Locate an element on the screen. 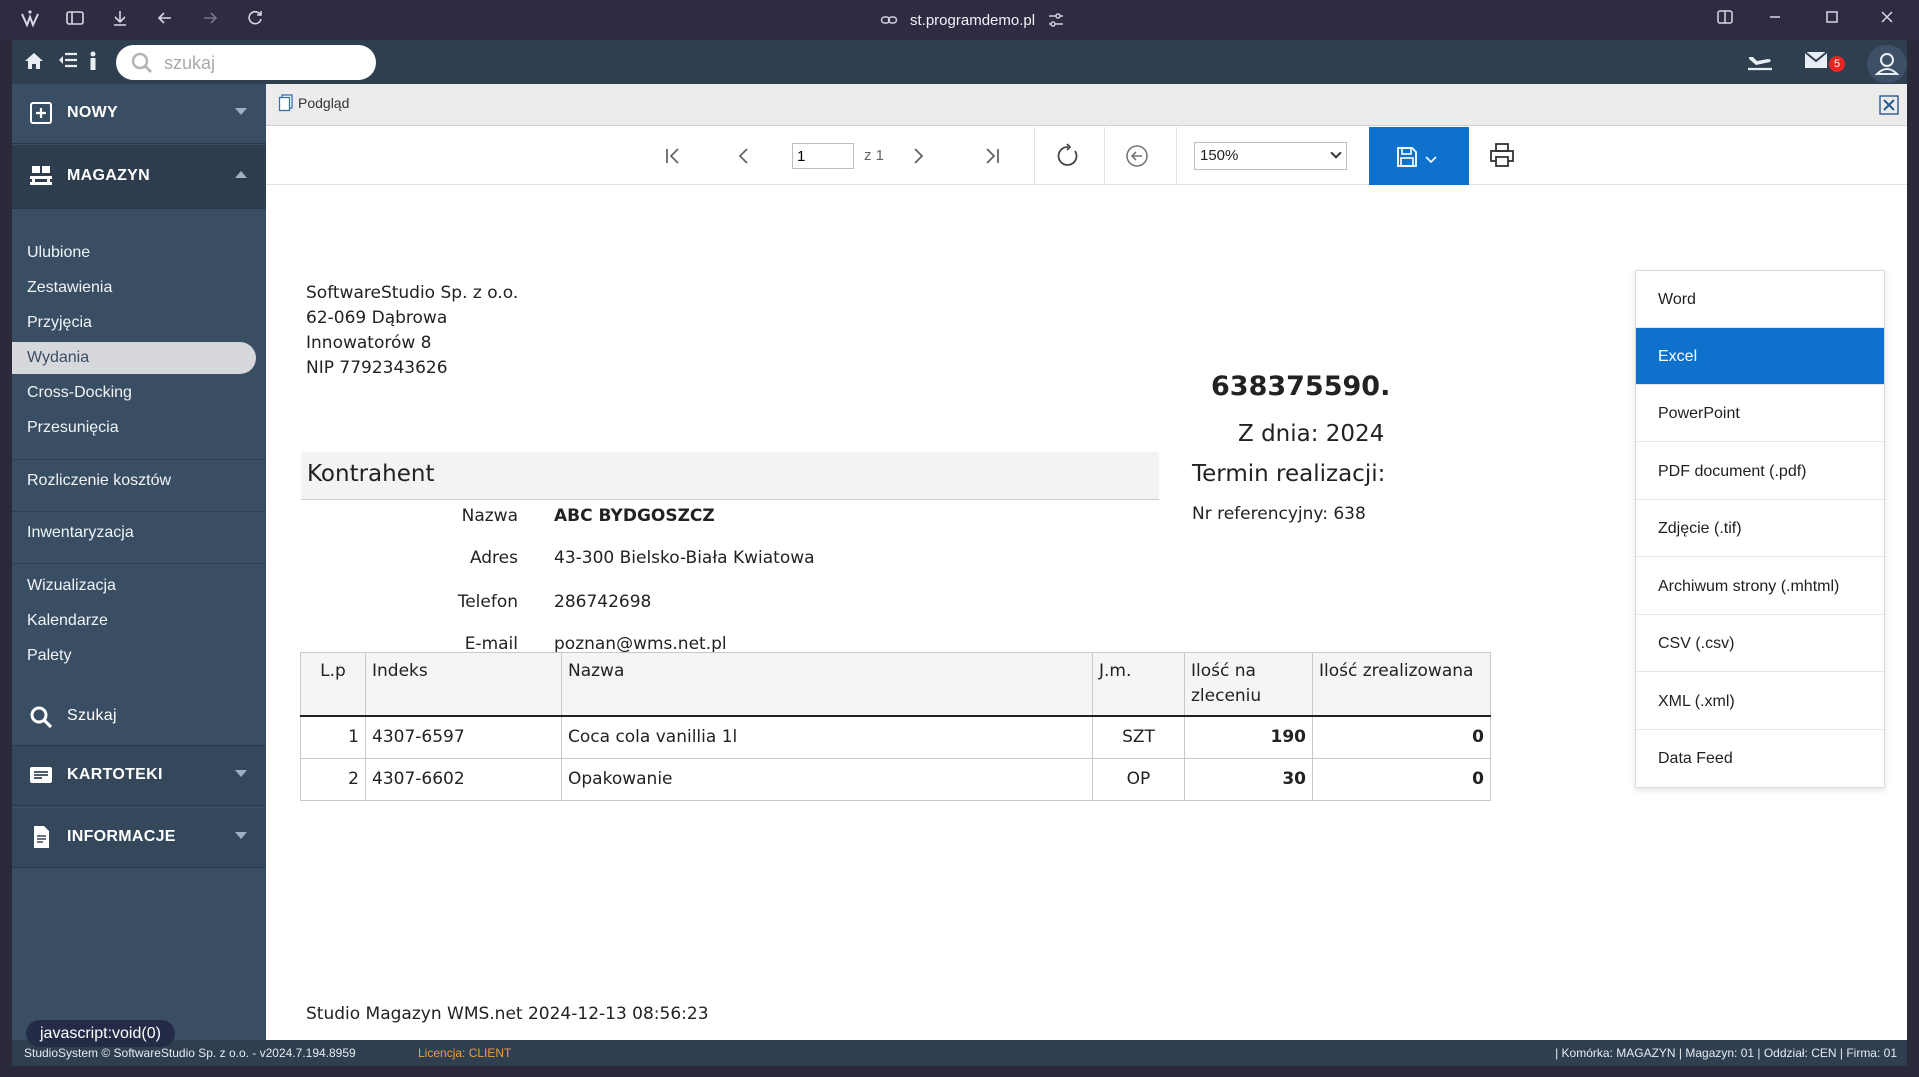 The width and height of the screenshot is (1919, 1077). site-settings-icon is located at coordinates (1056, 20).